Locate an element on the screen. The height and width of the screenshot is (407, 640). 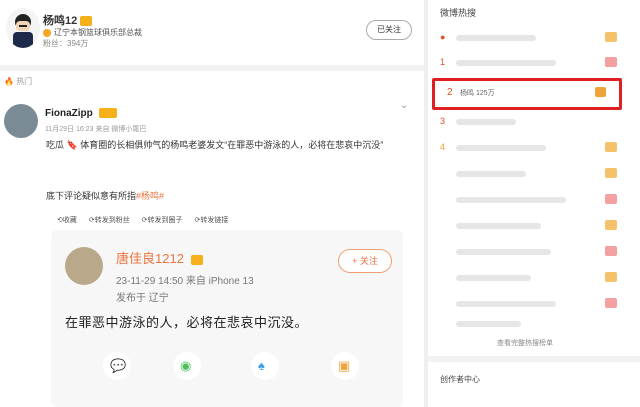
user-fans-count: 粉丝：394万 is located at coordinates (66, 43).